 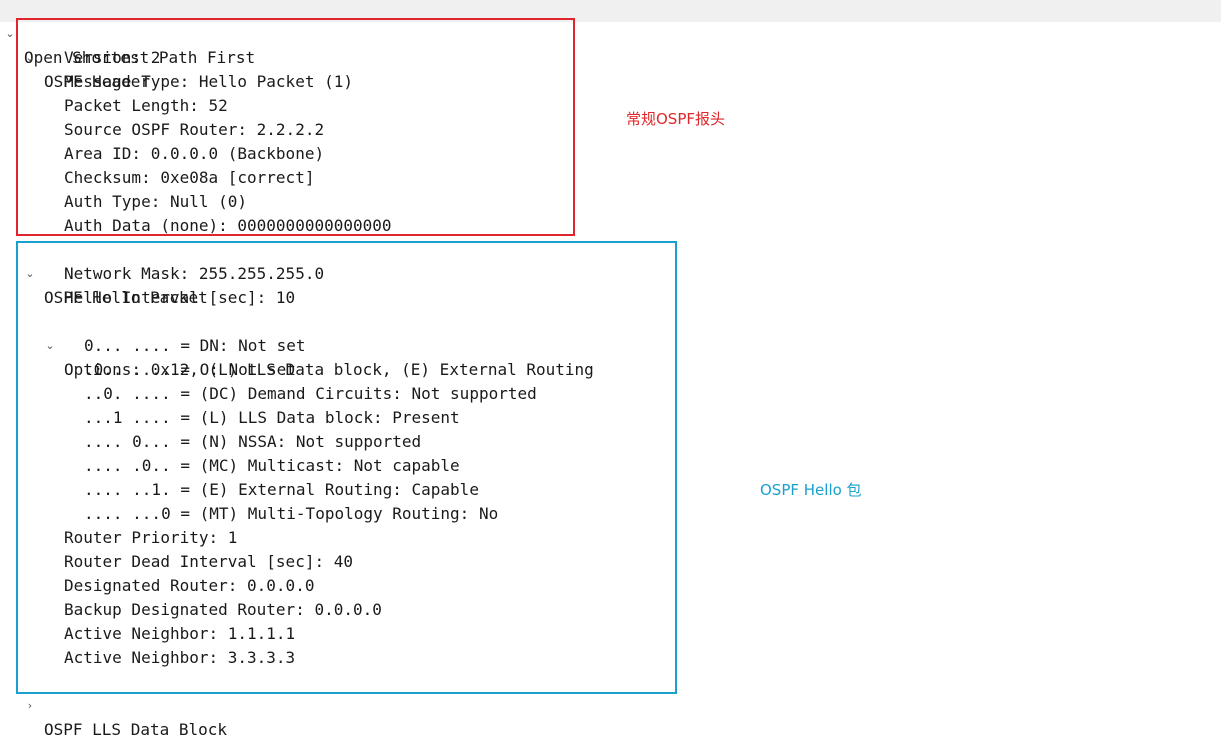 I want to click on chevron-right-icon: ›, so click(x=30, y=706).